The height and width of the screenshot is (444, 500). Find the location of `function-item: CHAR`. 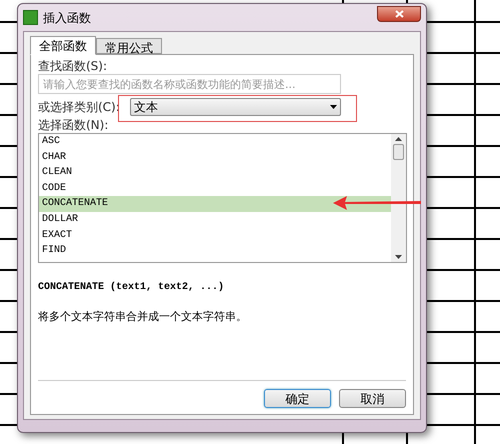

function-item: CHAR is located at coordinates (215, 158).